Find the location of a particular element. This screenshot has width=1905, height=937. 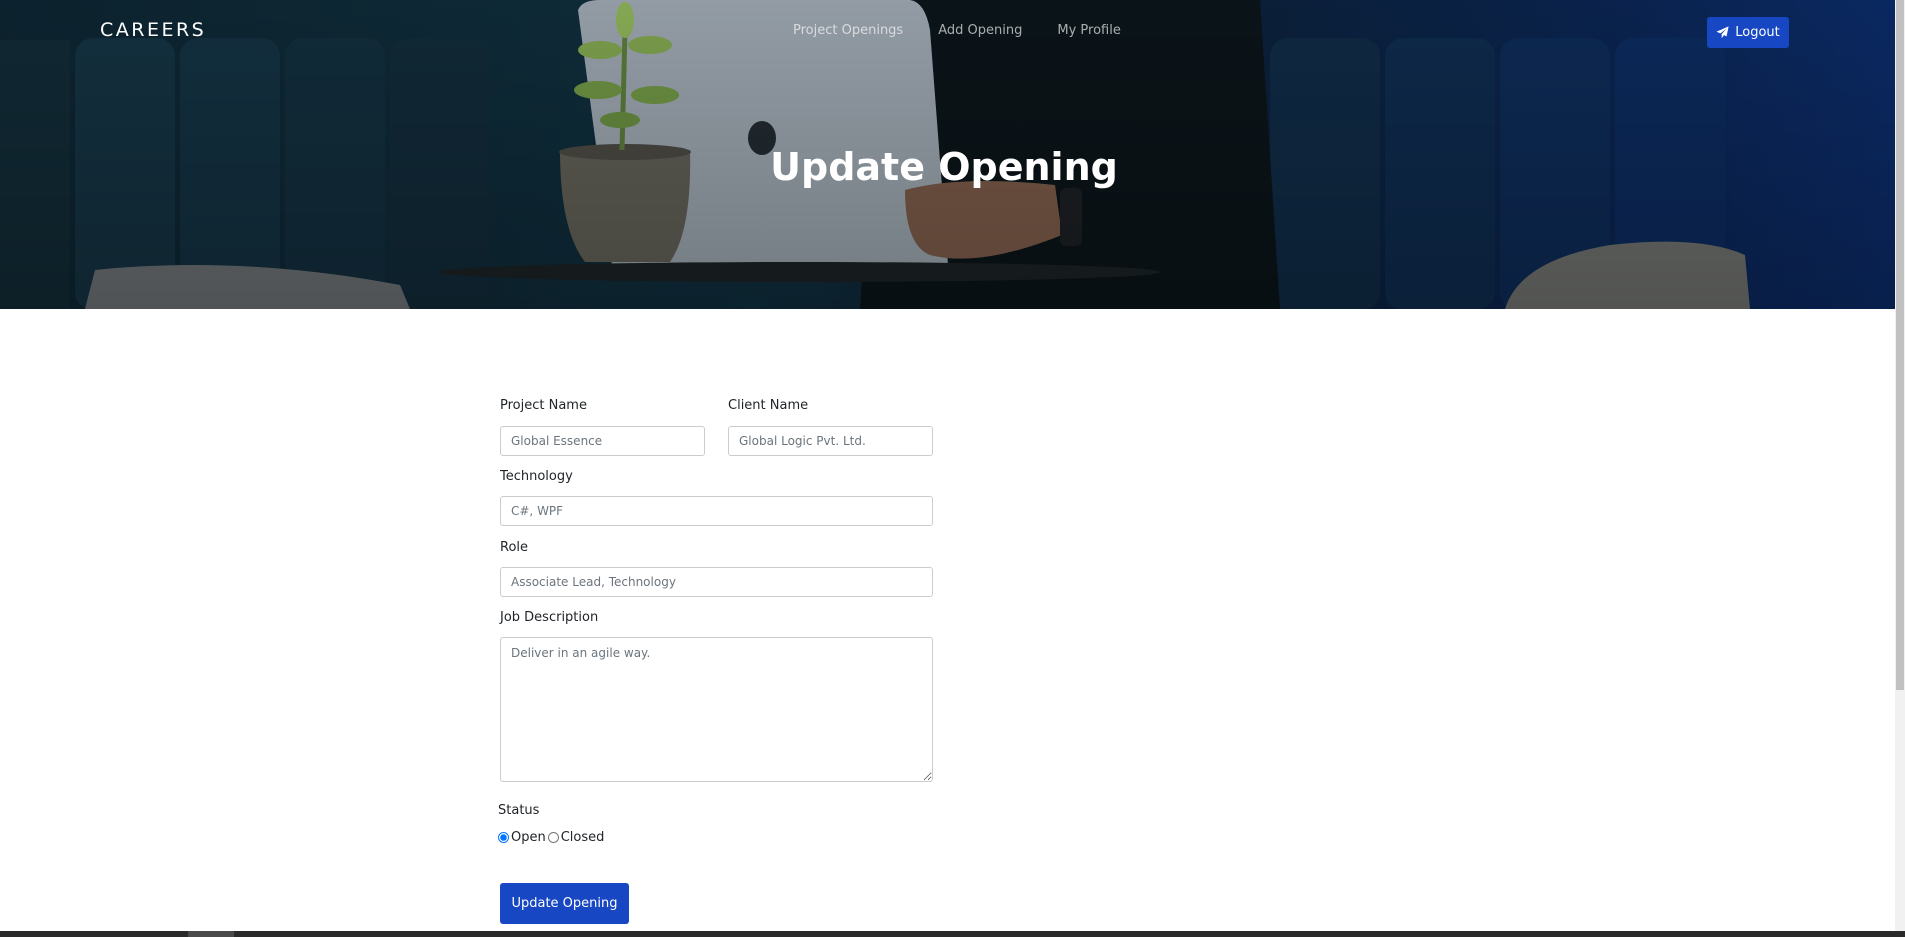

technology-input is located at coordinates (716, 511).